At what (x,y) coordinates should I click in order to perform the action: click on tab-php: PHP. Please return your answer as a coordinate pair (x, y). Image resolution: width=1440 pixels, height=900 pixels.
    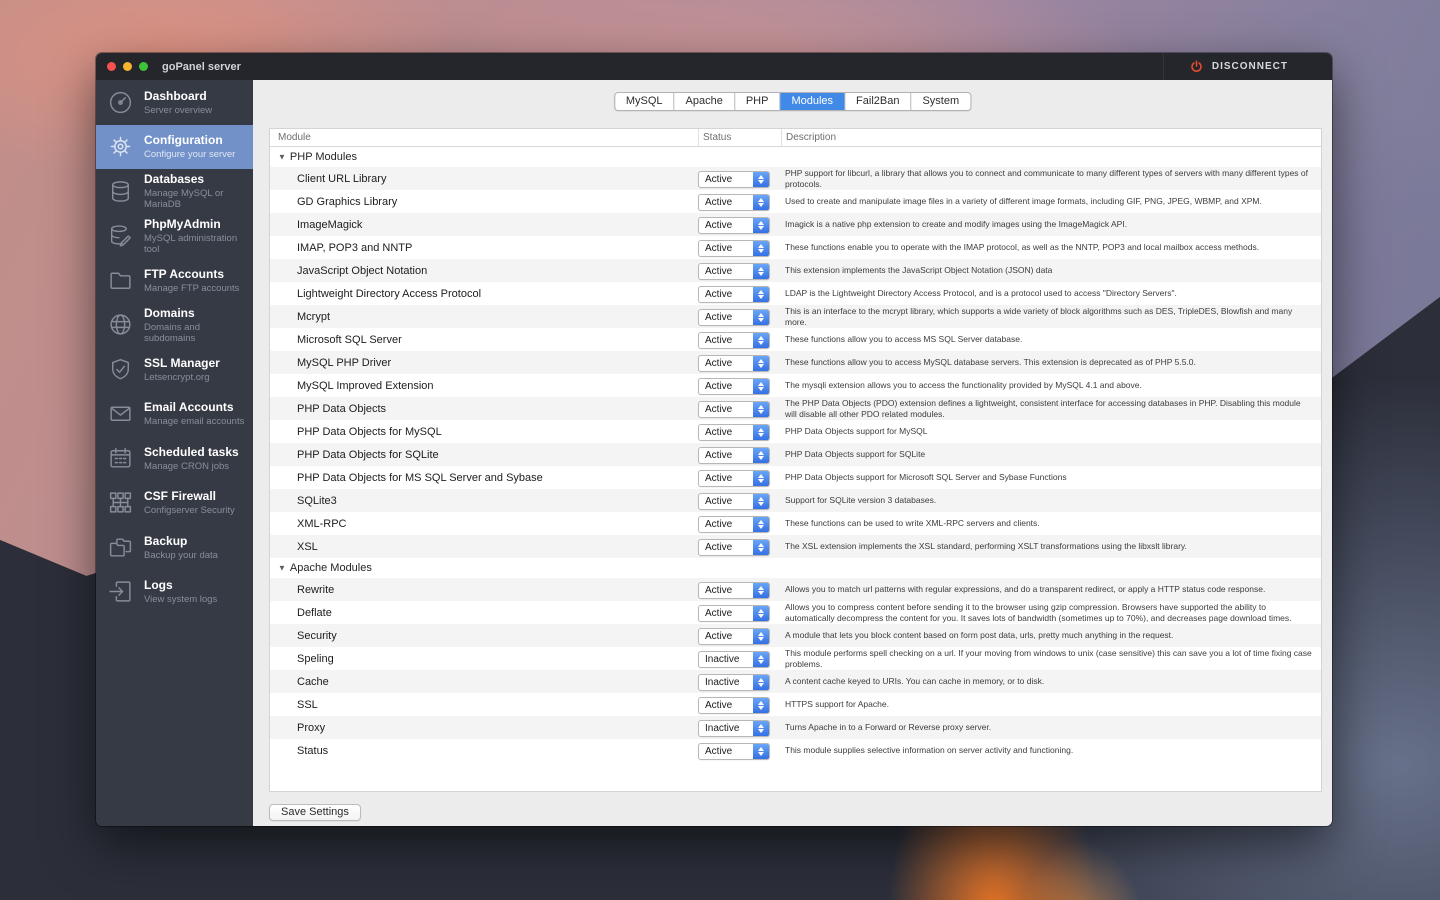
    Looking at the image, I should click on (757, 101).